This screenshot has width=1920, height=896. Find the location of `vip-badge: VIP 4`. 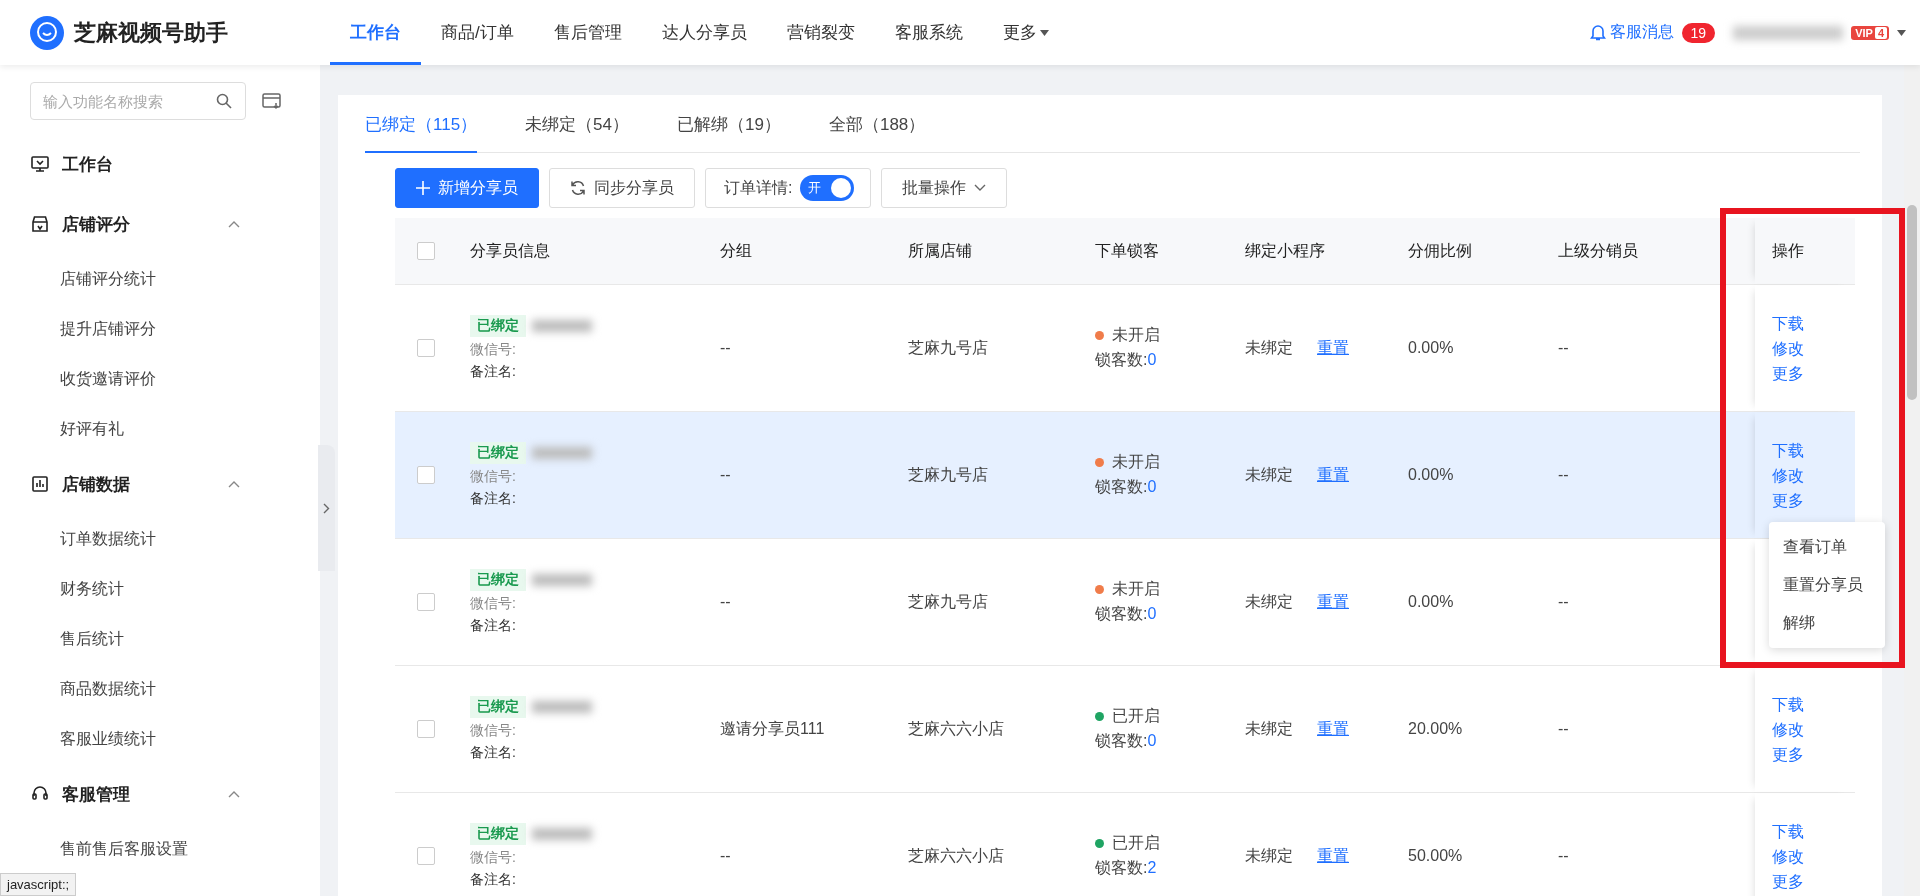

vip-badge: VIP 4 is located at coordinates (1870, 32).